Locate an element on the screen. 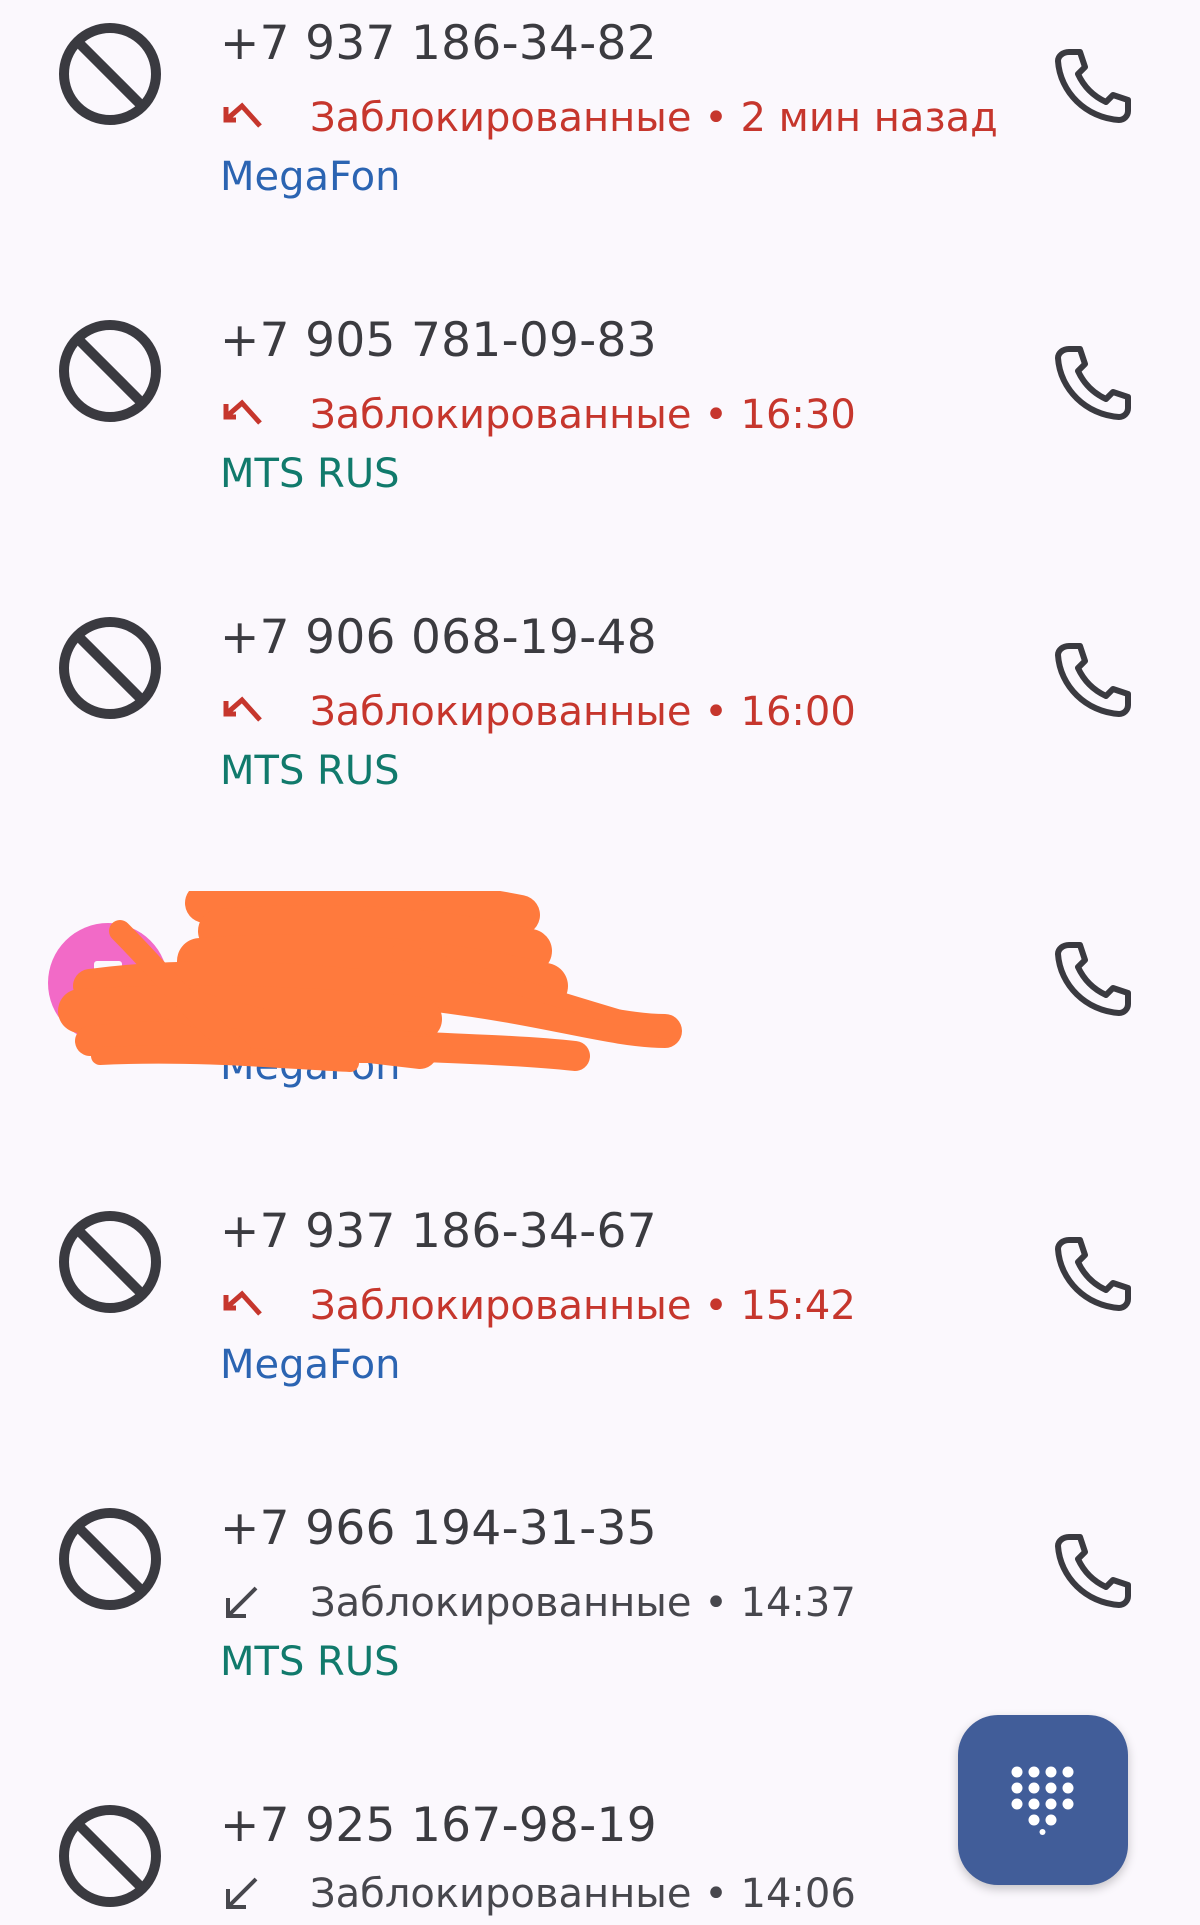 The image size is (1200, 1925). phone-number: +7 925 167-98-19 is located at coordinates (438, 1825).